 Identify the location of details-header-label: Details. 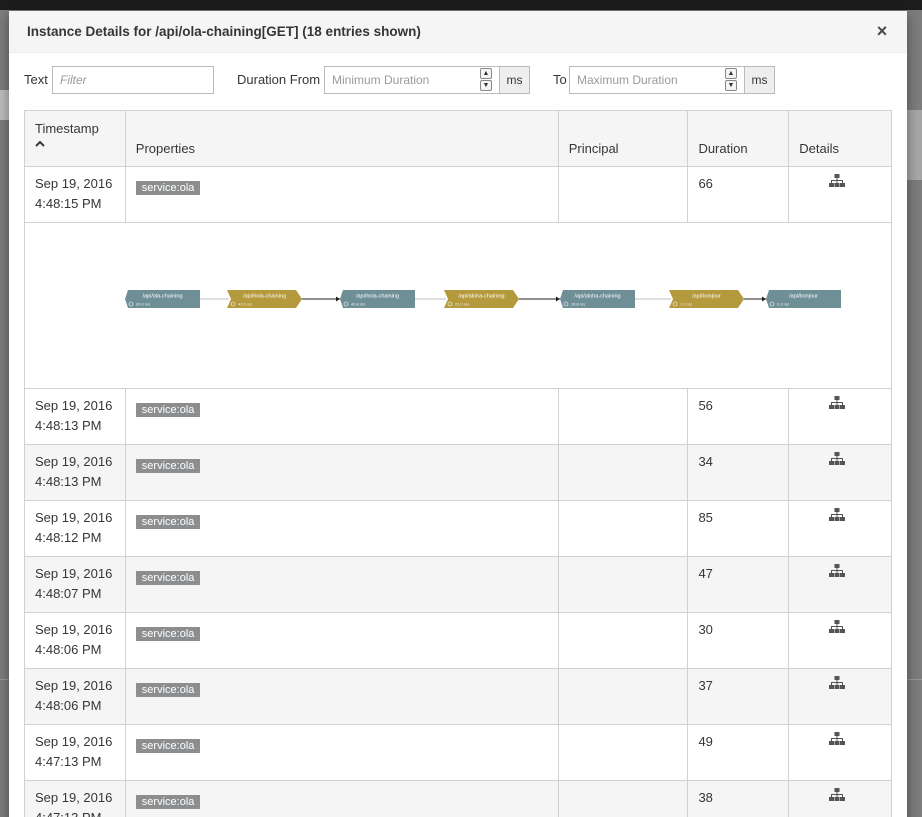
(819, 148).